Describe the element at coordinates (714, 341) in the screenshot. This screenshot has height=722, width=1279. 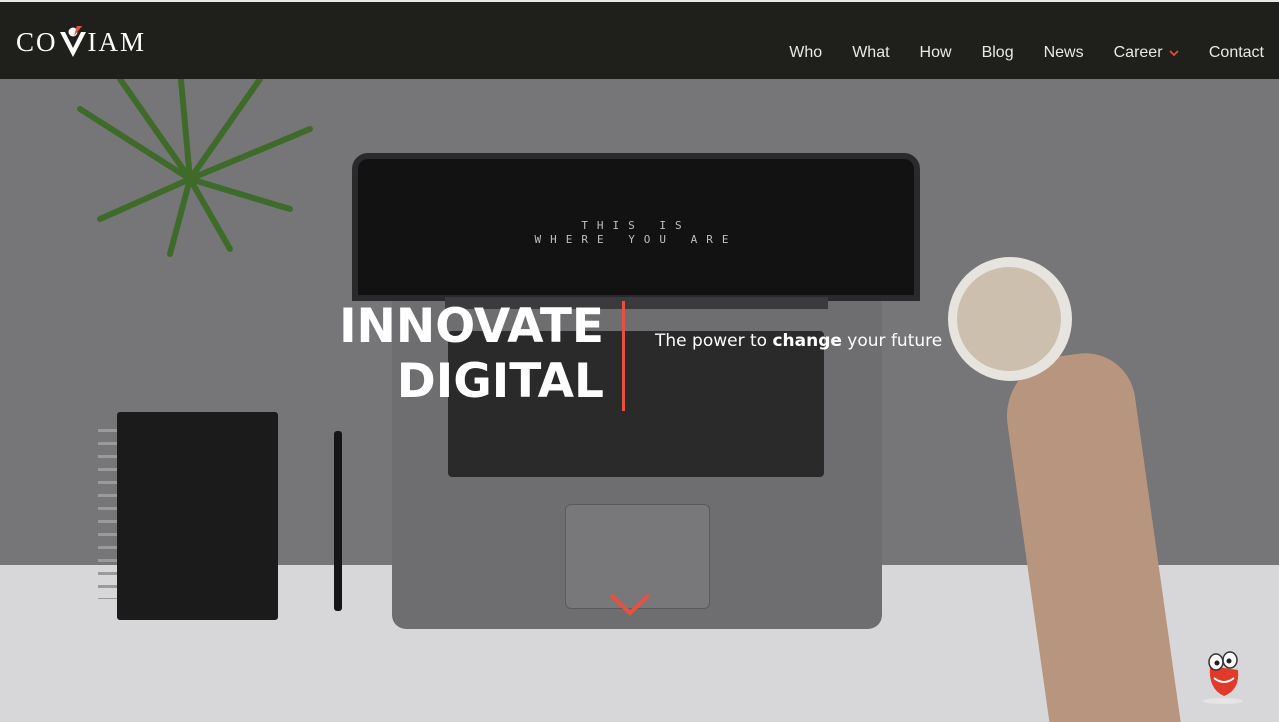
I see `tagline-pre: The power to` at that location.